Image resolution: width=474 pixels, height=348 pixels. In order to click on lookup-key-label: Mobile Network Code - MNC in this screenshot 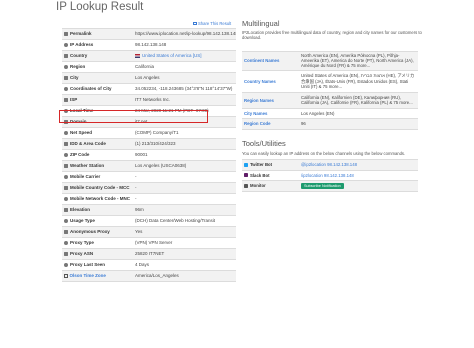, I will do `click(100, 198)`.